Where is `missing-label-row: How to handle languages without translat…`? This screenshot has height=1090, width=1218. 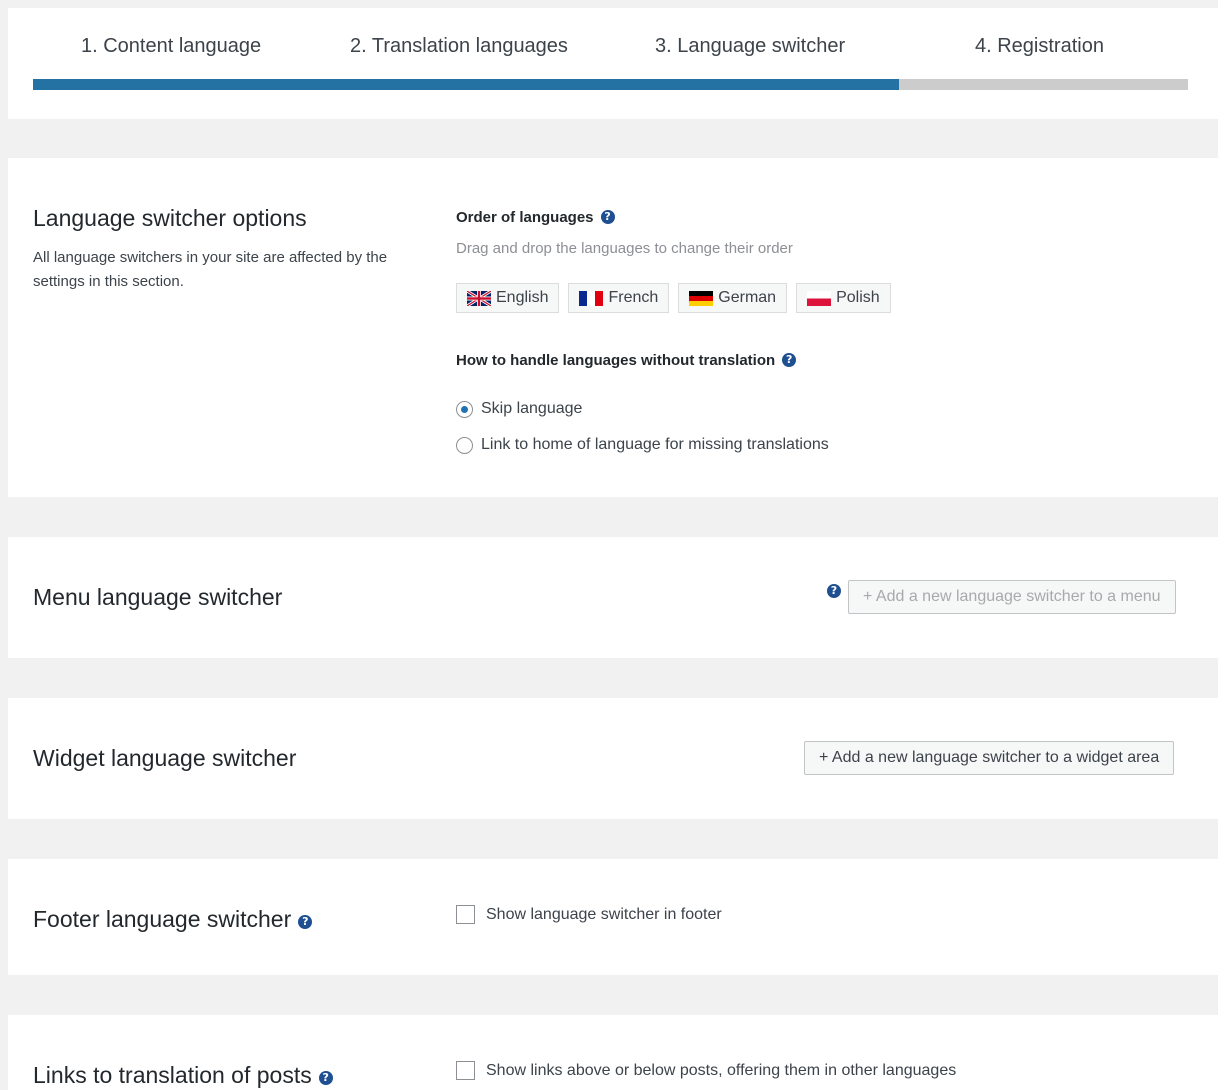
missing-label-row: How to handle languages without translat… is located at coordinates (626, 360).